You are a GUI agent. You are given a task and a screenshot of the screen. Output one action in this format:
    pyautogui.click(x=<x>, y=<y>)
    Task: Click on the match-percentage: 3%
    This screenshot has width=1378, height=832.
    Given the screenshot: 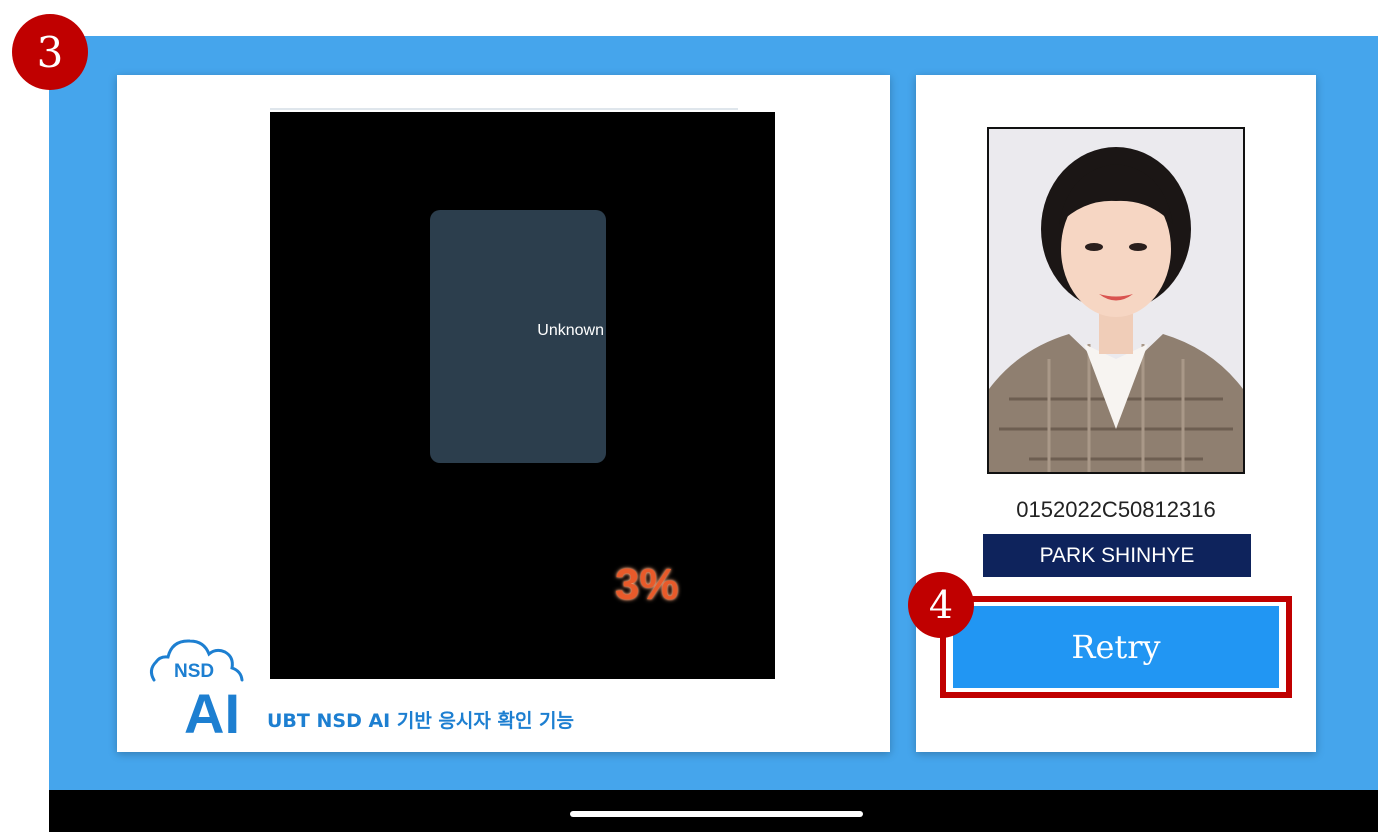 What is the action you would take?
    pyautogui.click(x=647, y=584)
    